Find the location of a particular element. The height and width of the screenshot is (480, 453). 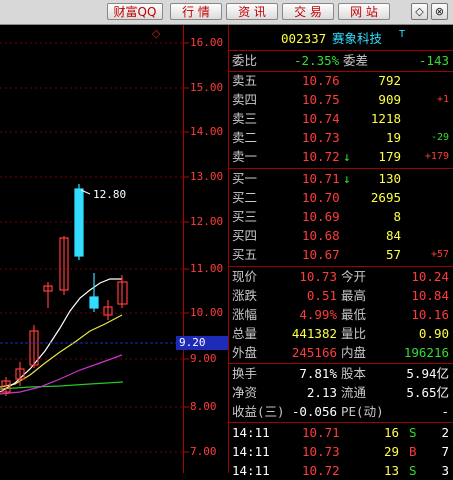

ask-row: 卖四 10.75 909 +1 is located at coordinates (341, 100).